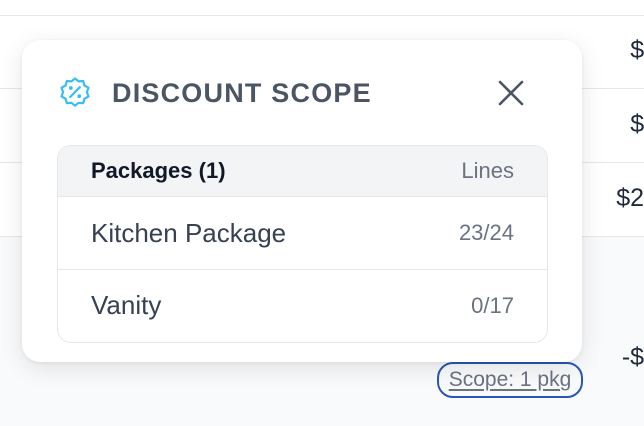 The image size is (644, 426). What do you see at coordinates (486, 232) in the screenshot?
I see `package-lines-count: 23/24` at bounding box center [486, 232].